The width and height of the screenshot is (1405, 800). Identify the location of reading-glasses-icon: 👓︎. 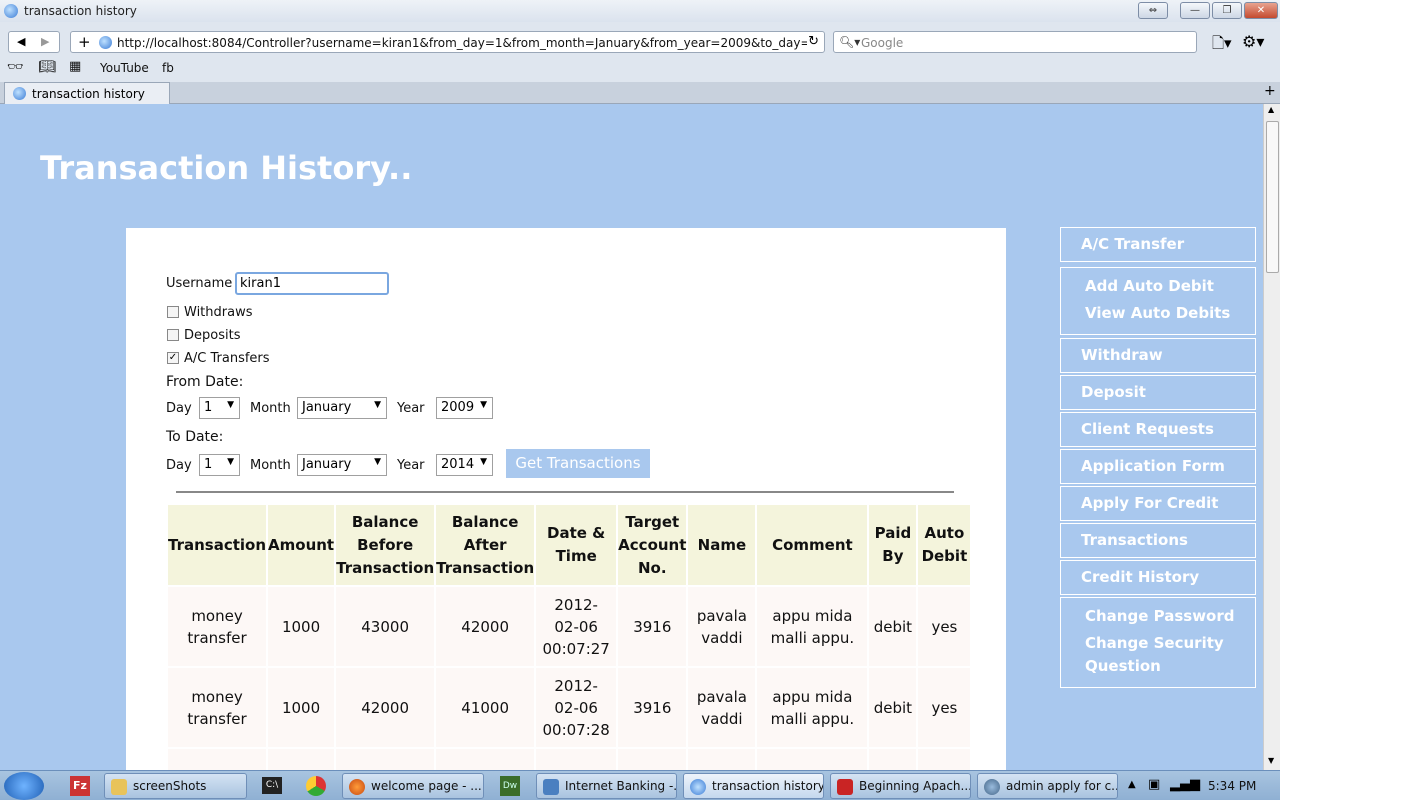
(15, 67).